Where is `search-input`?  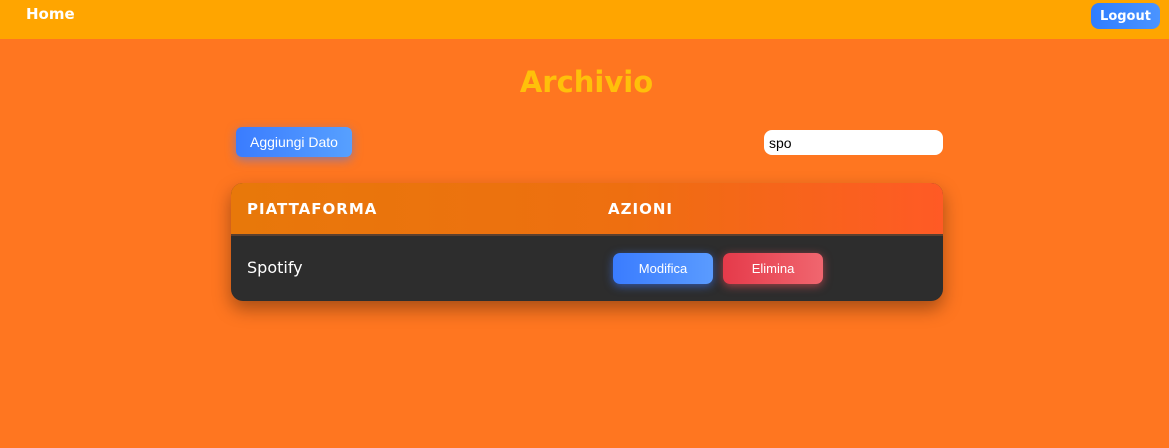
search-input is located at coordinates (853, 142).